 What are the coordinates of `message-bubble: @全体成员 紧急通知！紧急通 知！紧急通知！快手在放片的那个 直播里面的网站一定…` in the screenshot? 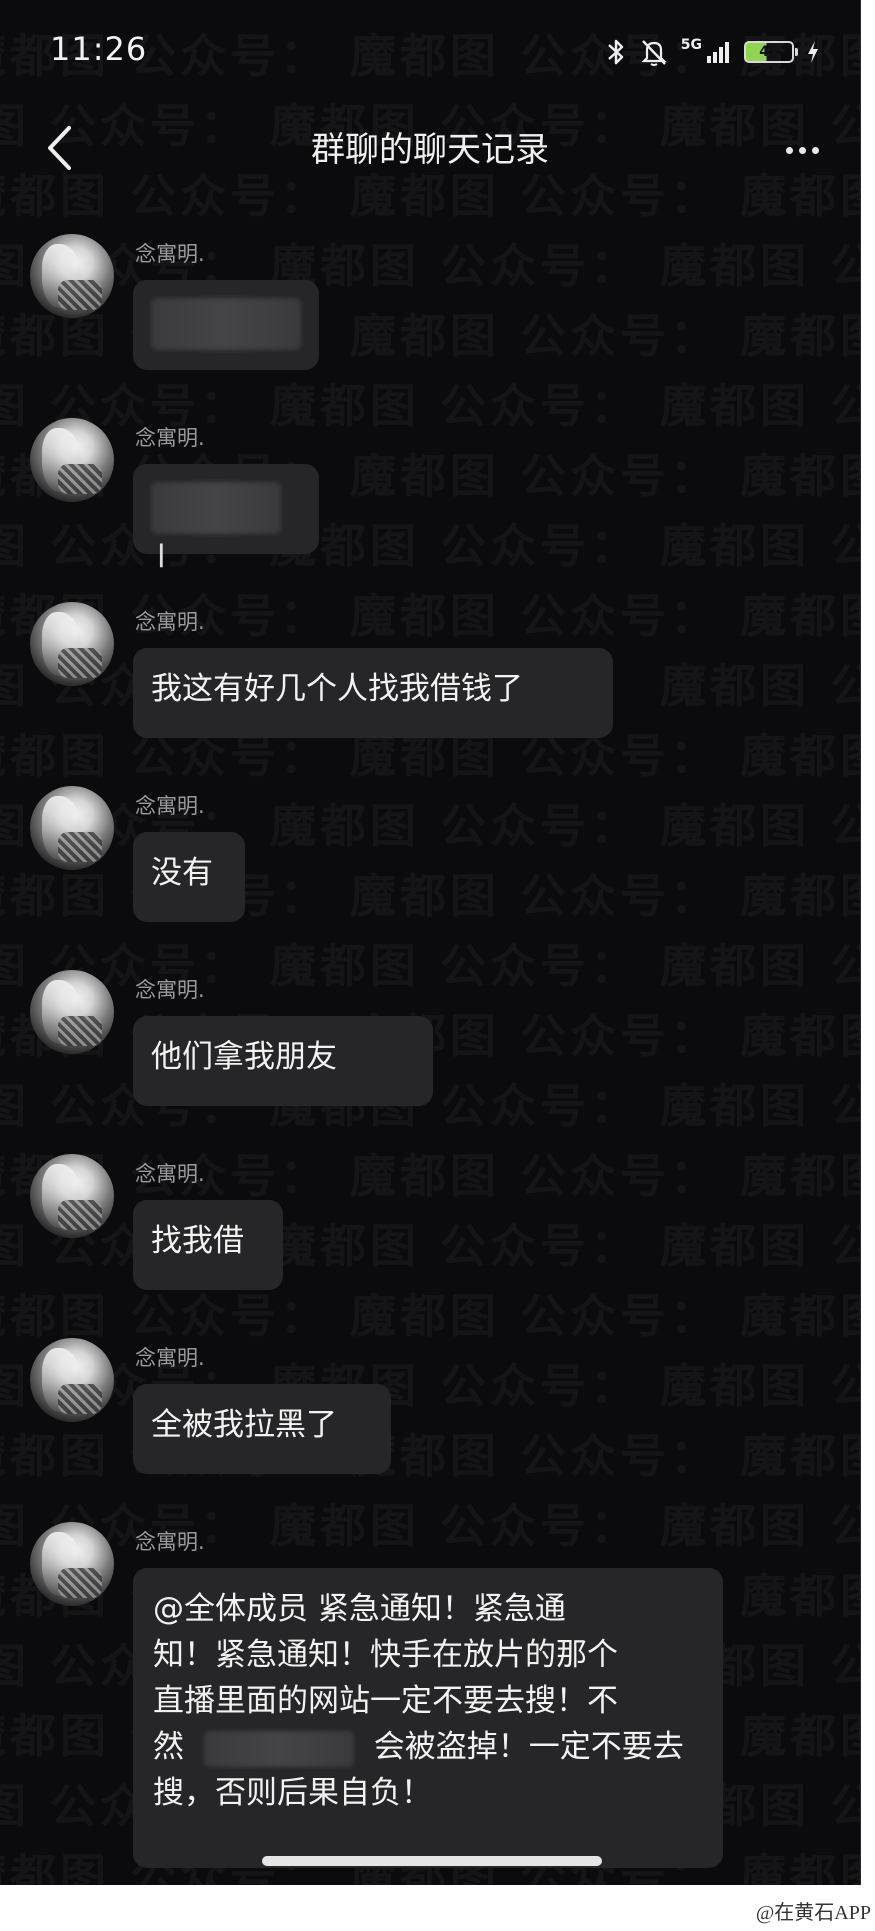 It's located at (428, 1718).